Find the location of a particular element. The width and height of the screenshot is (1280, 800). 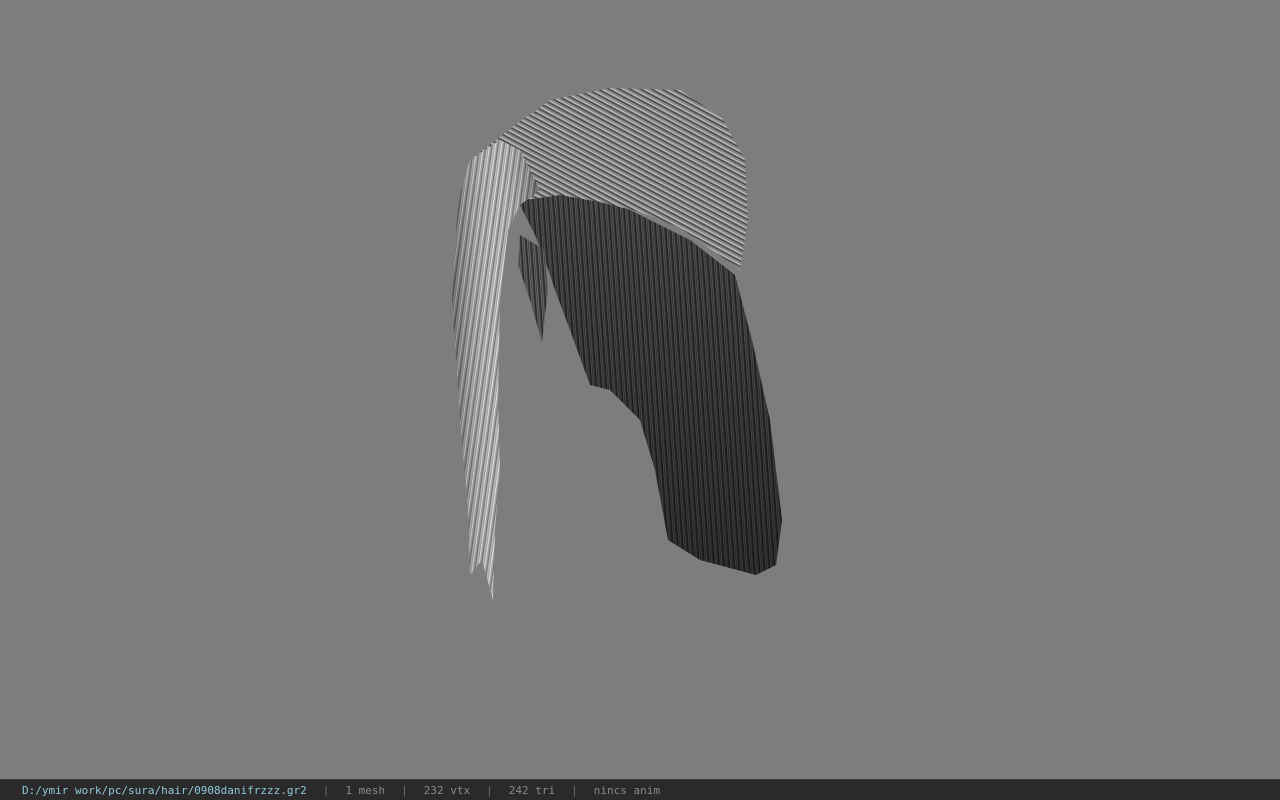

mesh-count-label: 1 mesh is located at coordinates (365, 790).